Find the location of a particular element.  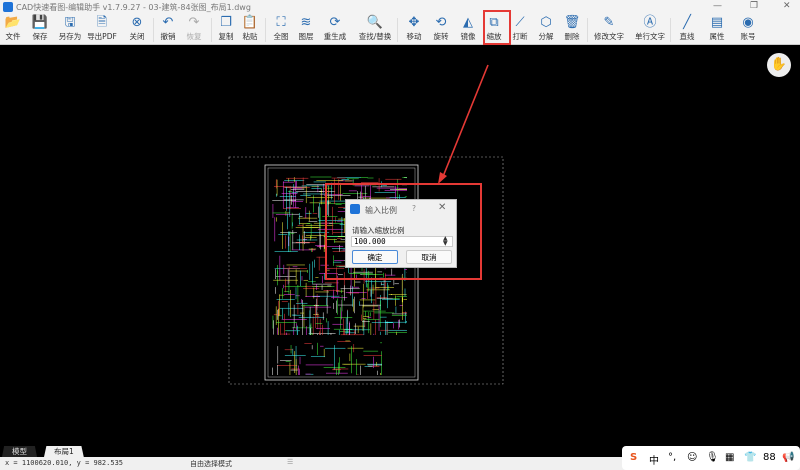

close-window-button: ✕ is located at coordinates (787, 6).